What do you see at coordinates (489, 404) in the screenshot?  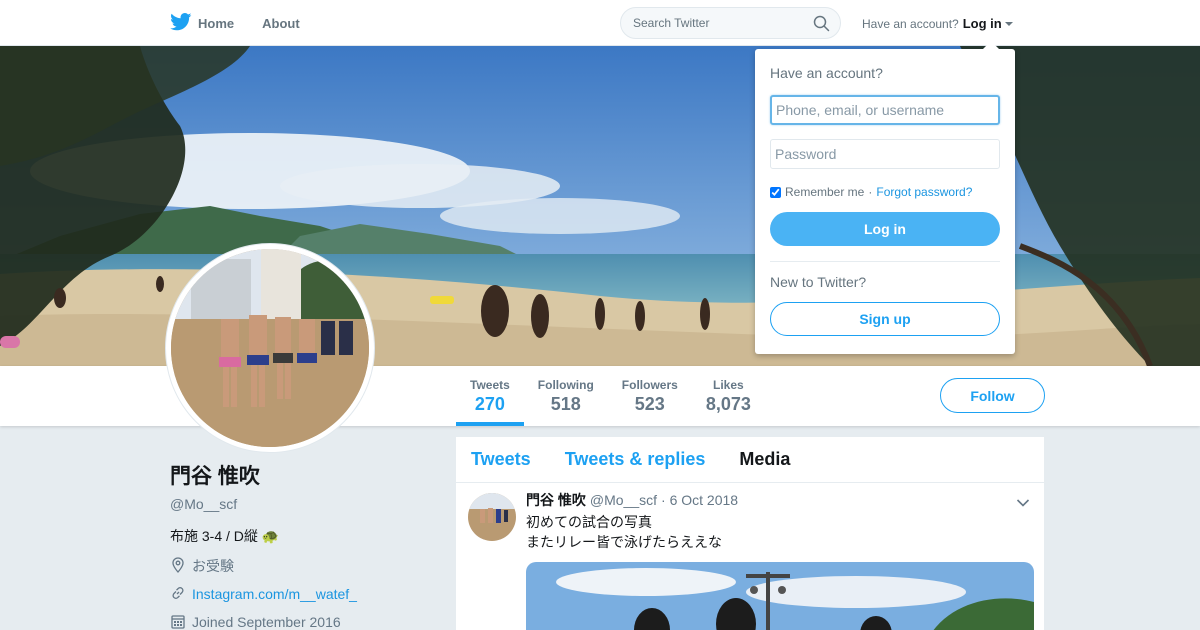 I see `stat-value: 270` at bounding box center [489, 404].